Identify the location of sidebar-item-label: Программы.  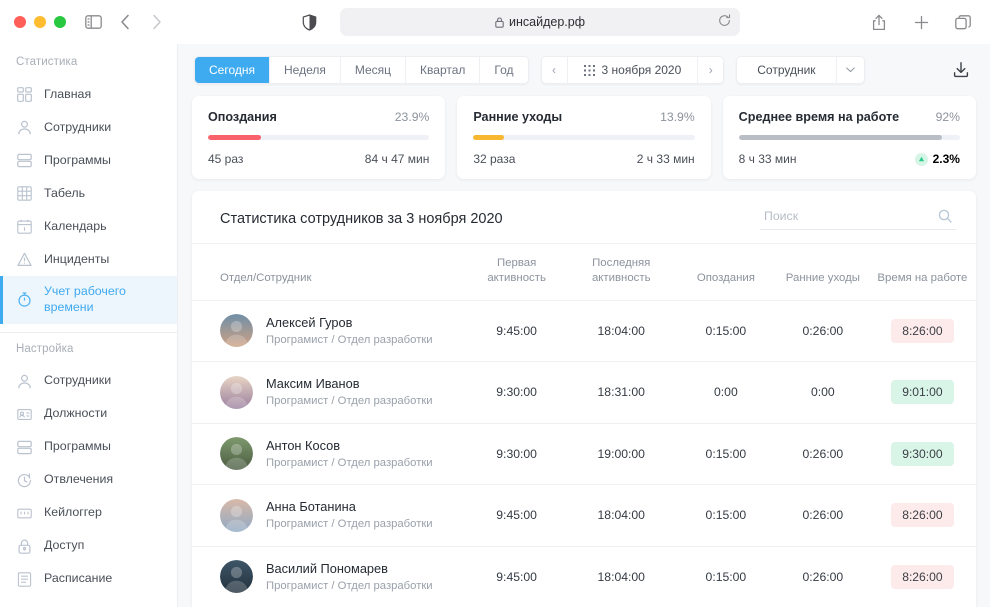
(77, 446).